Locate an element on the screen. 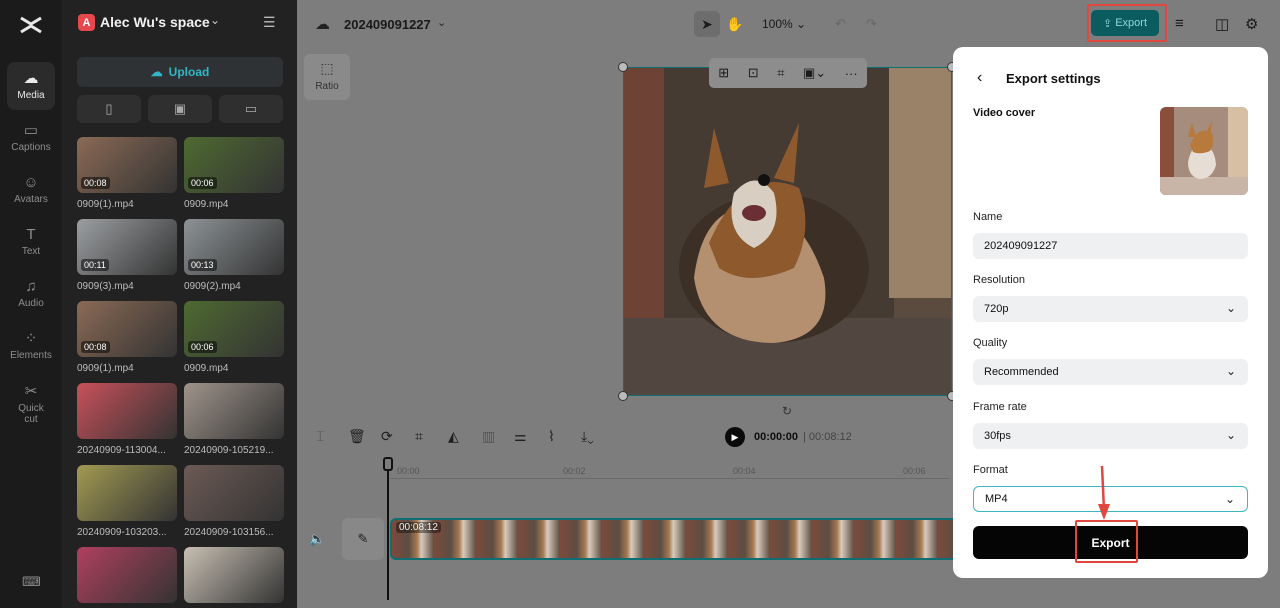  download-icon: ⤓⌄ is located at coordinates (587, 436).